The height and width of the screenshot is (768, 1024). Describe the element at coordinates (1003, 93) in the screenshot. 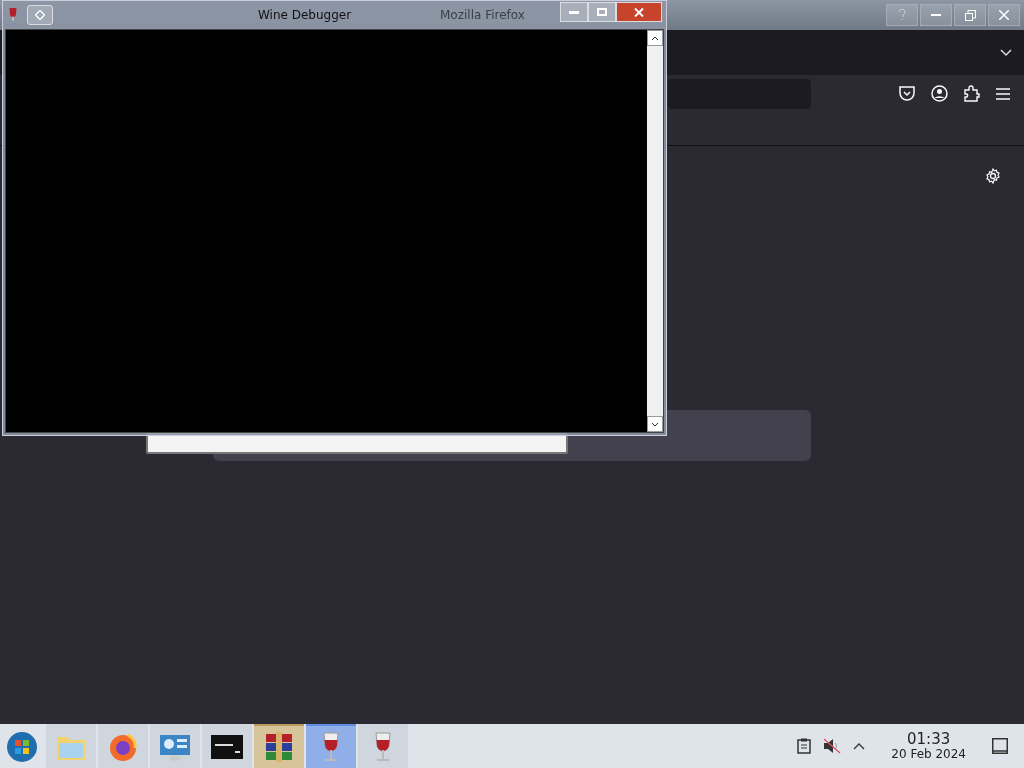

I see `menu-icon` at that location.